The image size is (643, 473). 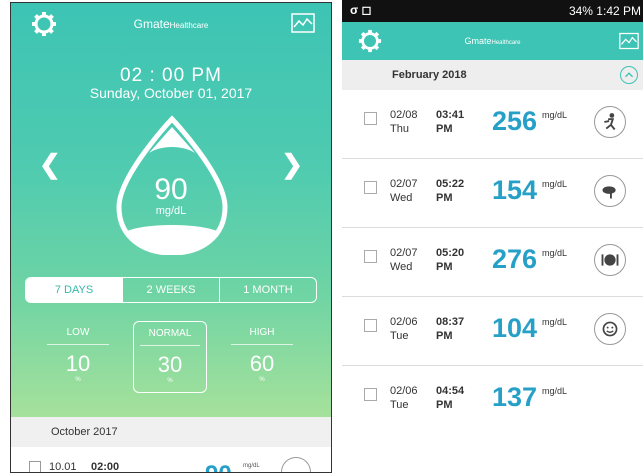 I want to click on period-tabs: 7 DAYS 2 WEEKS 1 MONTH, so click(x=171, y=290).